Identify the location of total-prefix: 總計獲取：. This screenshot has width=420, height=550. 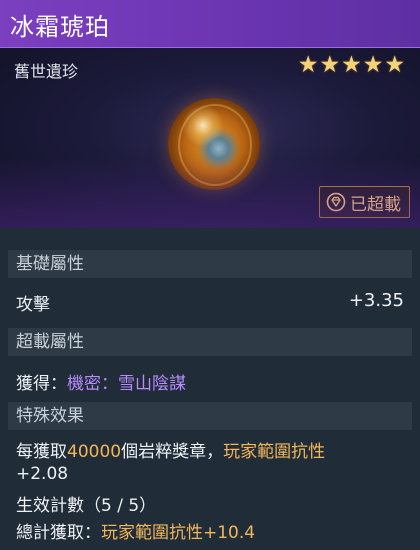
(58, 533).